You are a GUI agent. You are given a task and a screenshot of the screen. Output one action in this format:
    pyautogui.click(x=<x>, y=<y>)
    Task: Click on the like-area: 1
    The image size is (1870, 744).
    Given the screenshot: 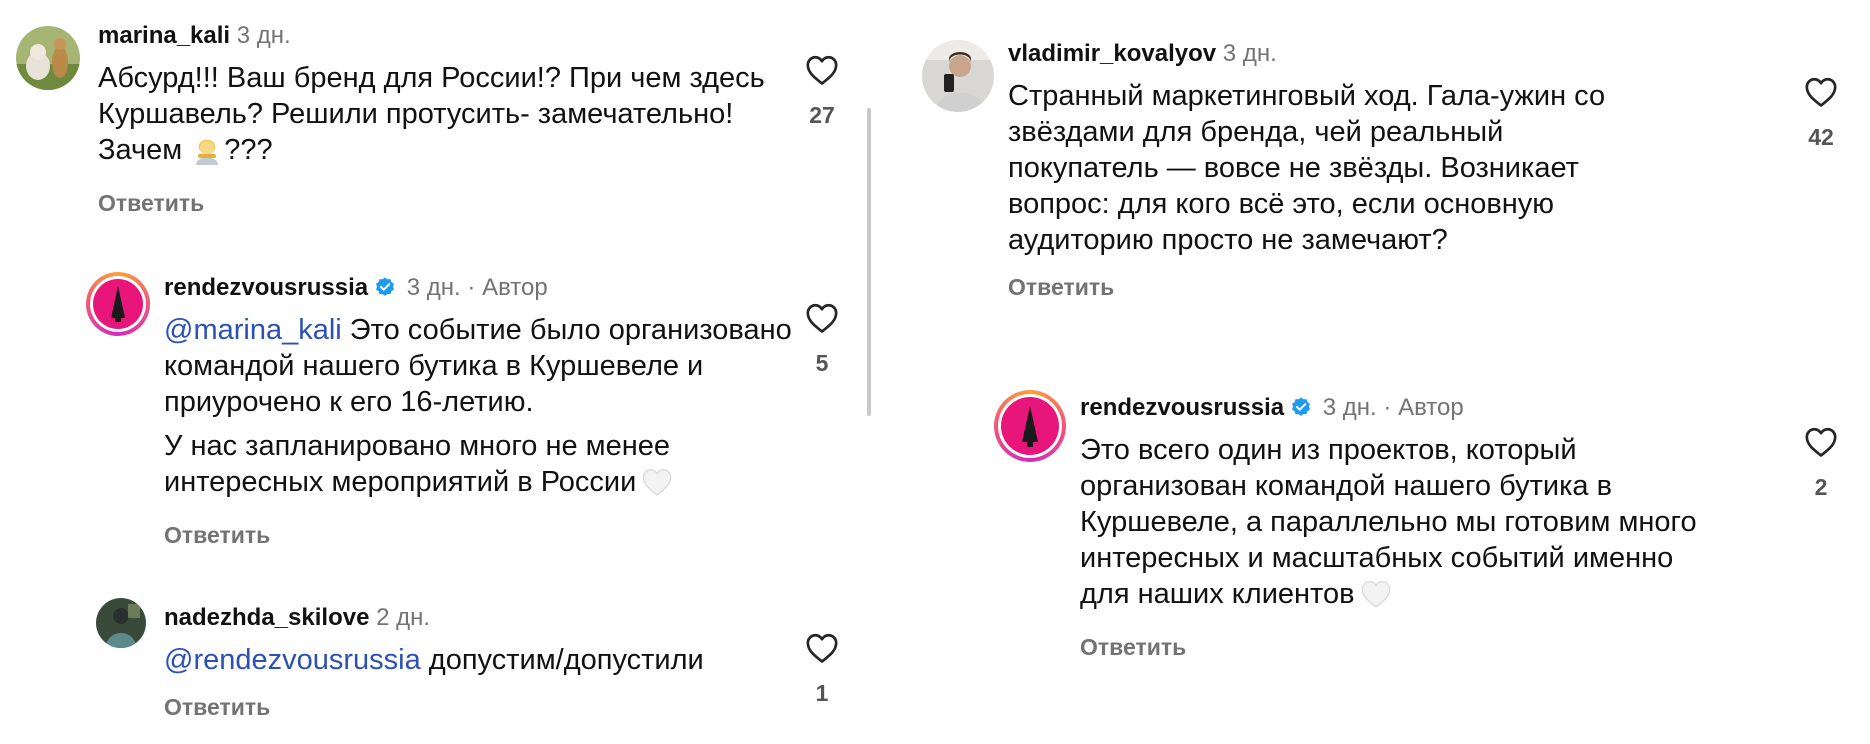 What is the action you would take?
    pyautogui.click(x=822, y=669)
    